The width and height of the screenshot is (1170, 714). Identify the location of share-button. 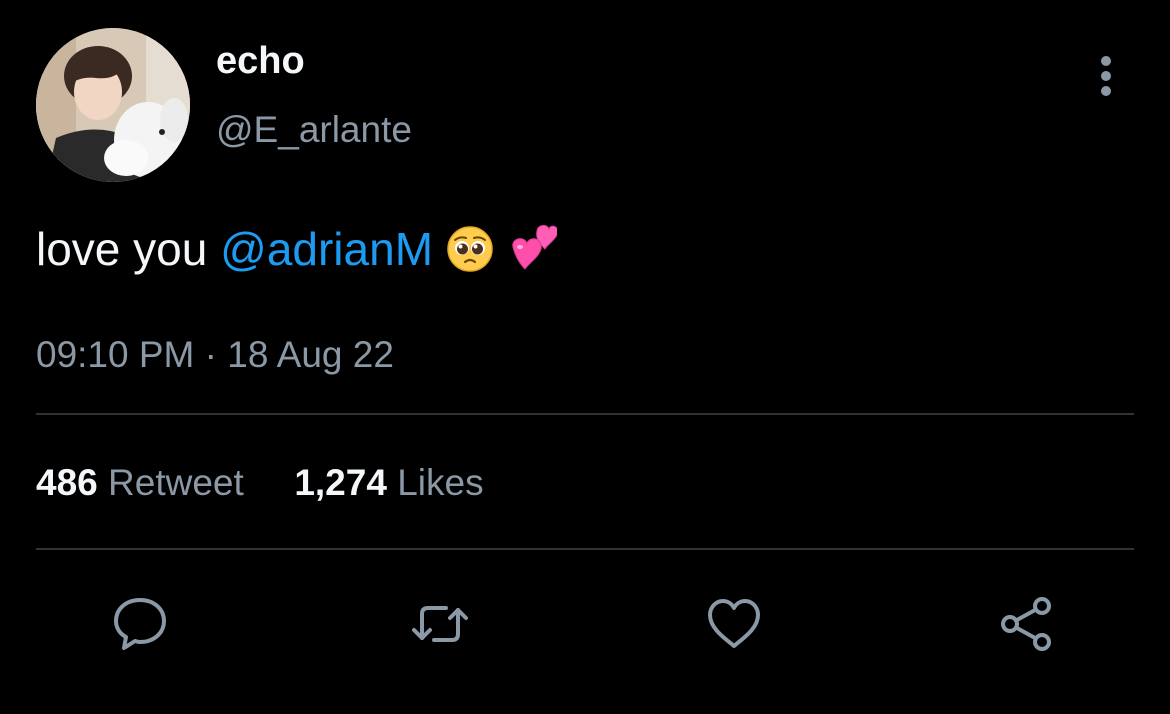
(1028, 624).